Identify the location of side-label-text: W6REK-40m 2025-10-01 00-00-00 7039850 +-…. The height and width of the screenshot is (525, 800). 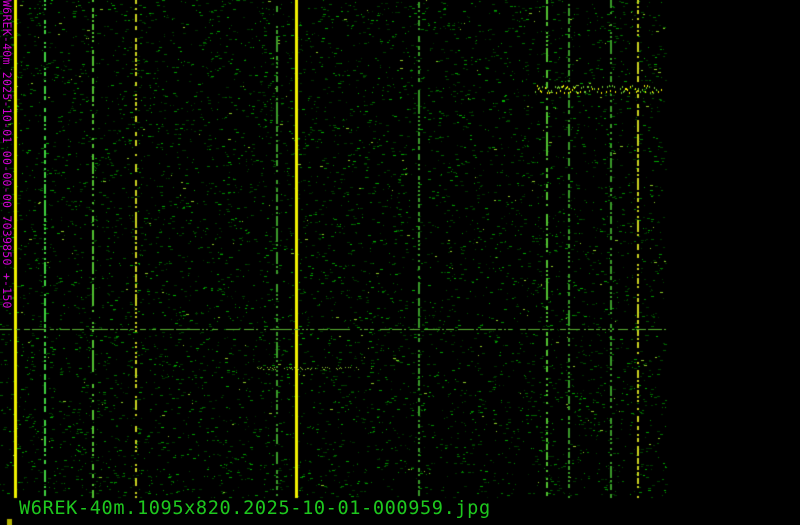
(7, 154).